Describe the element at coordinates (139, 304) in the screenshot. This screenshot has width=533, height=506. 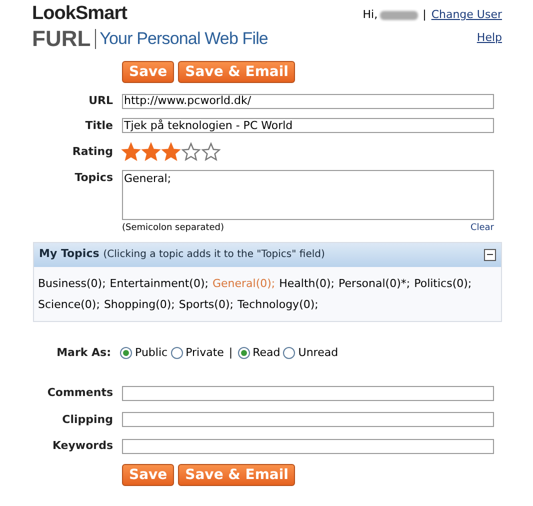
I see `topic-link: Shopping(0);` at that location.